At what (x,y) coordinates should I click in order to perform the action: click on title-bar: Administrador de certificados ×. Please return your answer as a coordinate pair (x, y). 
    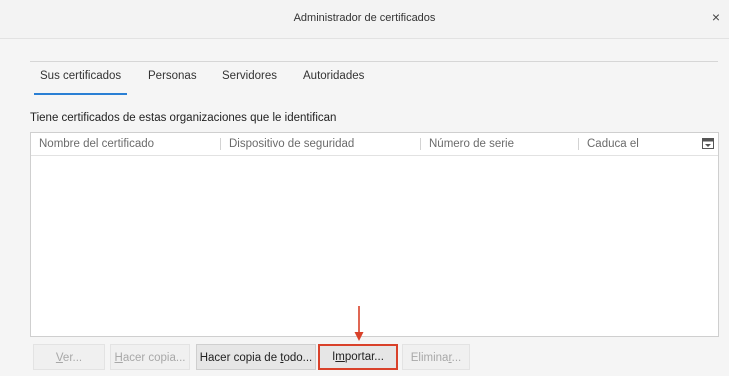
    Looking at the image, I should click on (364, 19).